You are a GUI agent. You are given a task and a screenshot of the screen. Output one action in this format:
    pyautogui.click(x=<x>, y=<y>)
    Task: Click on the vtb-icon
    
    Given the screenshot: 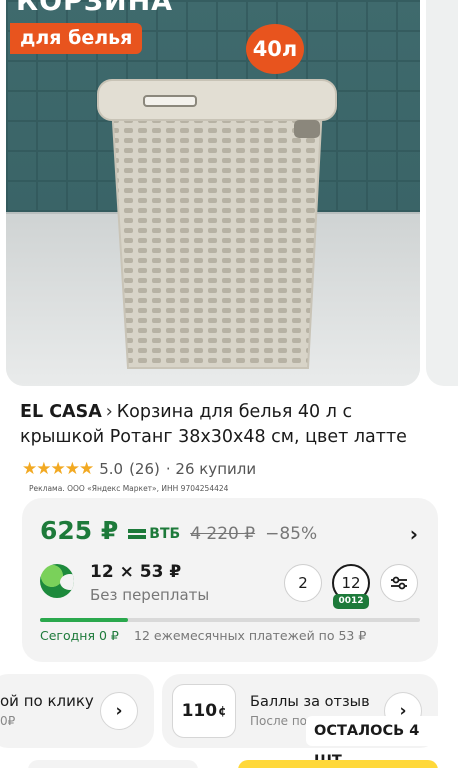 What is the action you would take?
    pyautogui.click(x=137, y=534)
    